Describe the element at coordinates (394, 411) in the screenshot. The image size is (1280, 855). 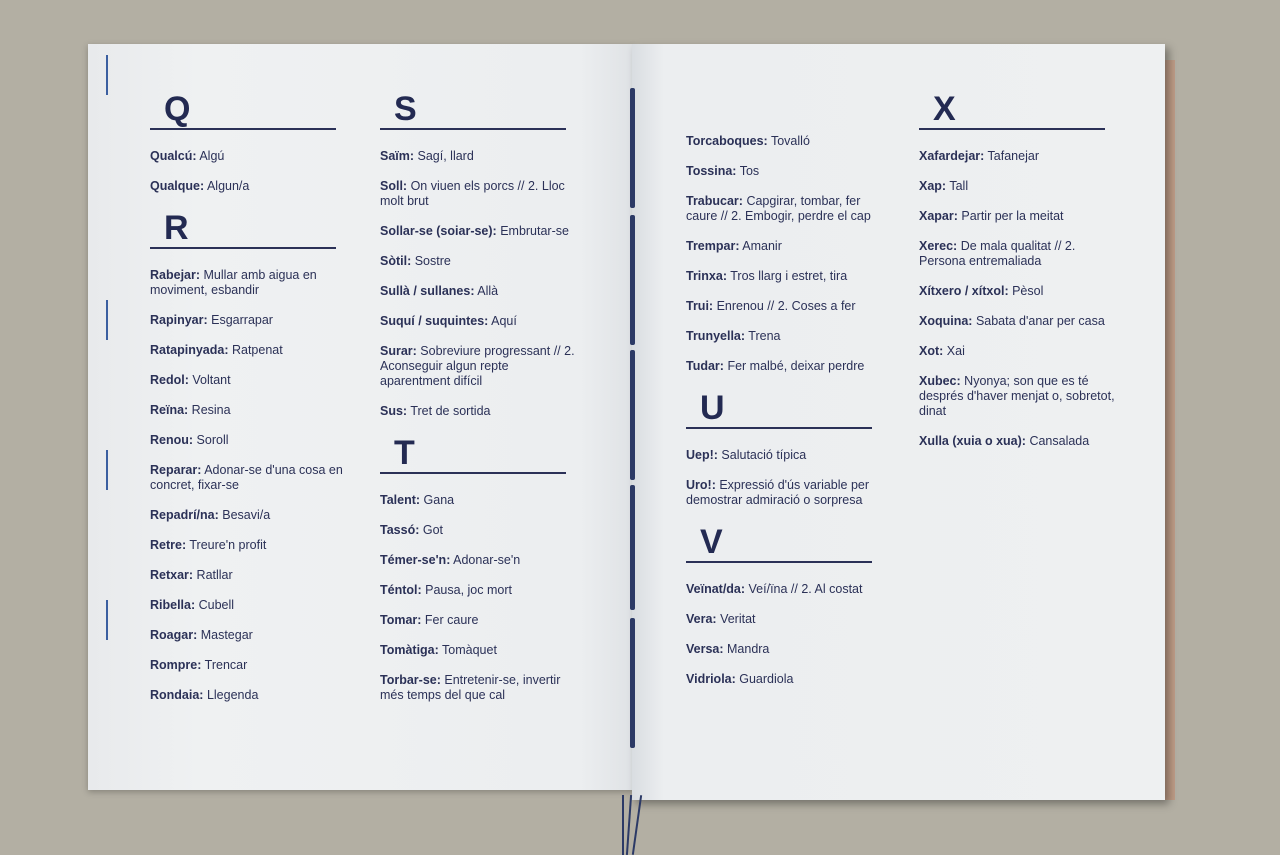
I see `entry-term: Sus:` at that location.